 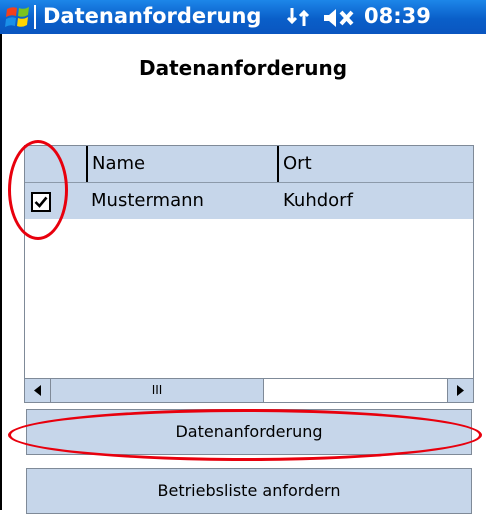 I want to click on annotation-oval-checkbox, so click(x=38, y=190).